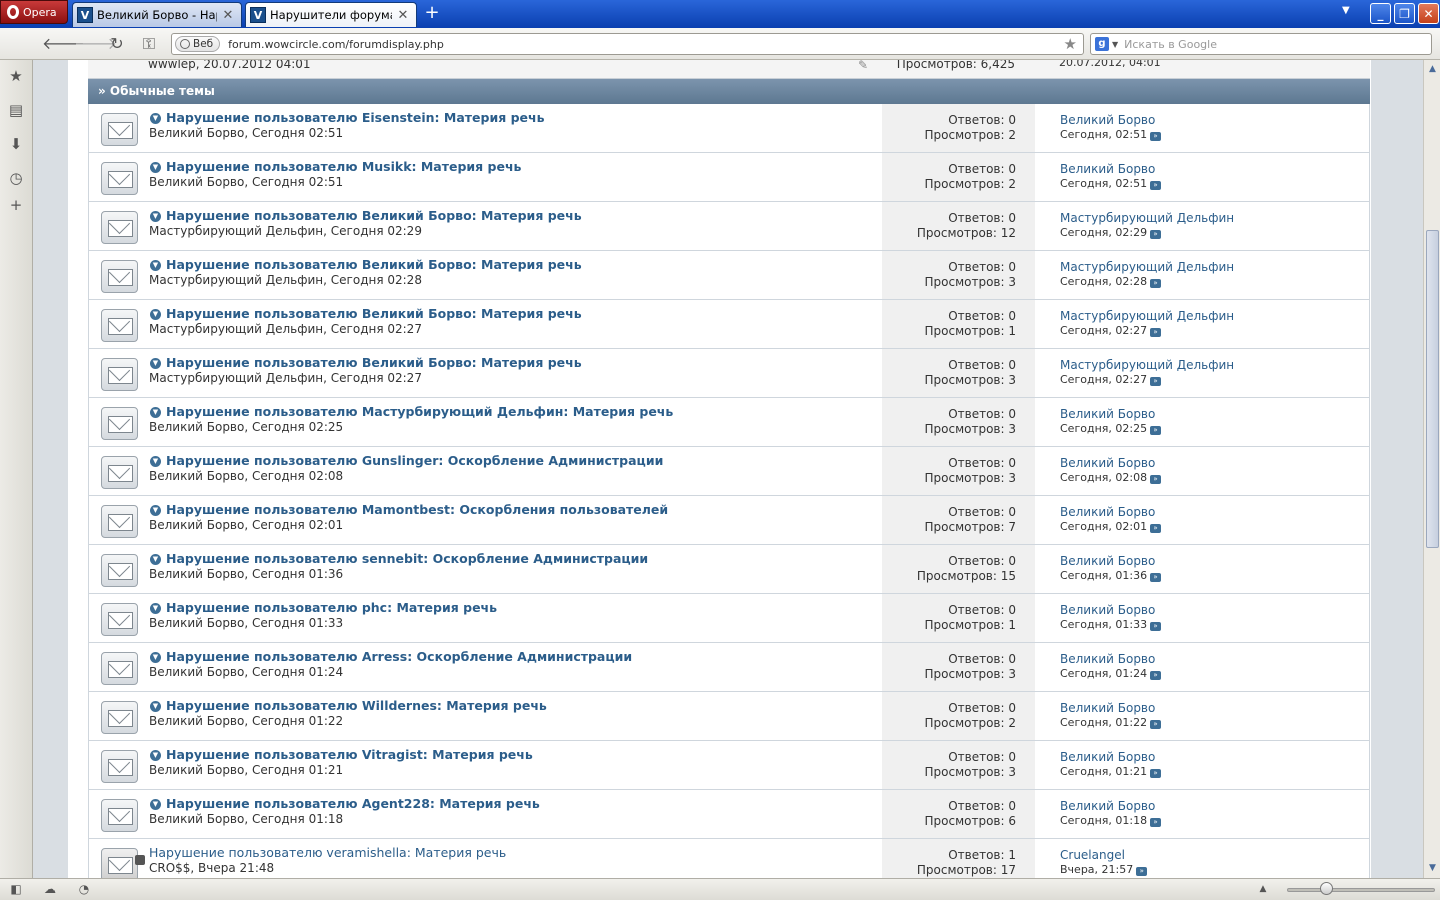 The height and width of the screenshot is (900, 1440). I want to click on add-panel-icon: +, so click(16, 205).